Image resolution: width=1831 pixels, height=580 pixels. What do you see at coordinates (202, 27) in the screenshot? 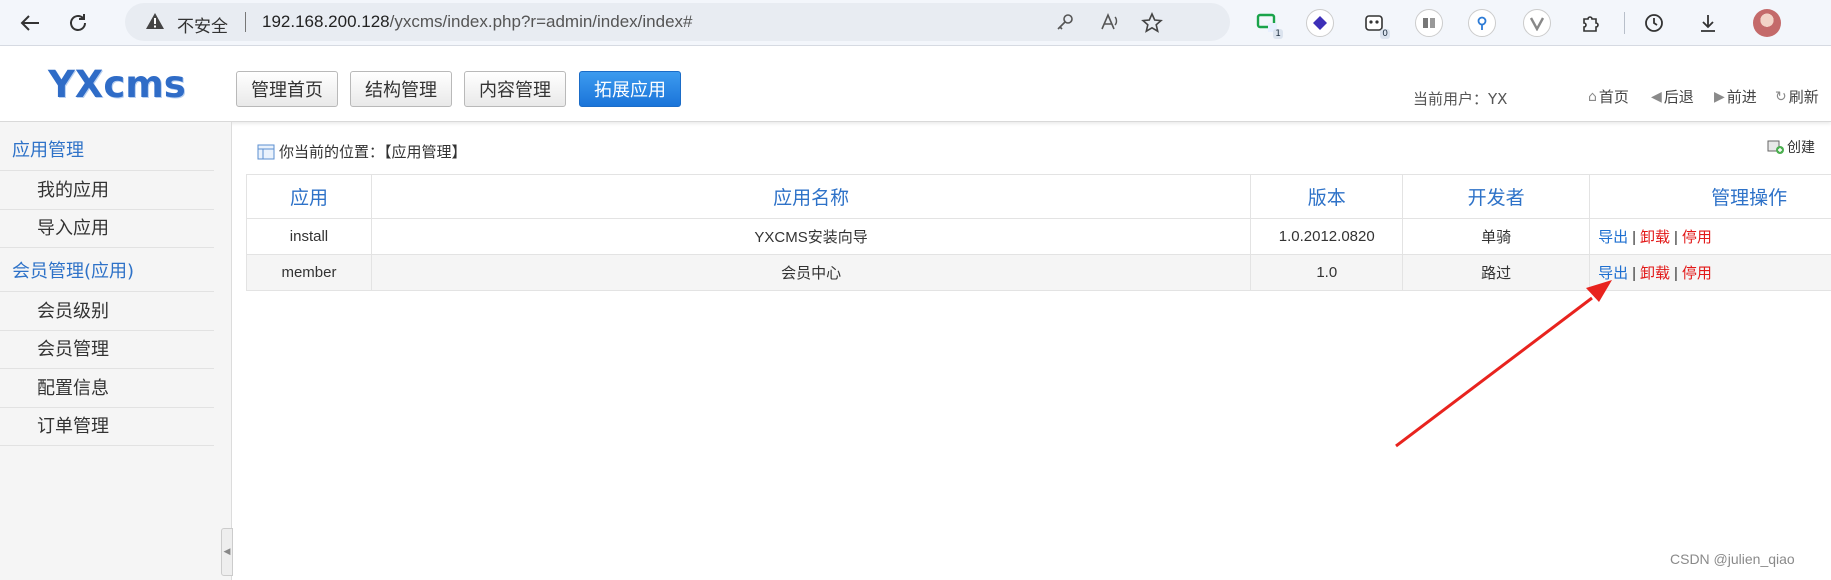
I see `insecure-label: 不安全` at bounding box center [202, 27].